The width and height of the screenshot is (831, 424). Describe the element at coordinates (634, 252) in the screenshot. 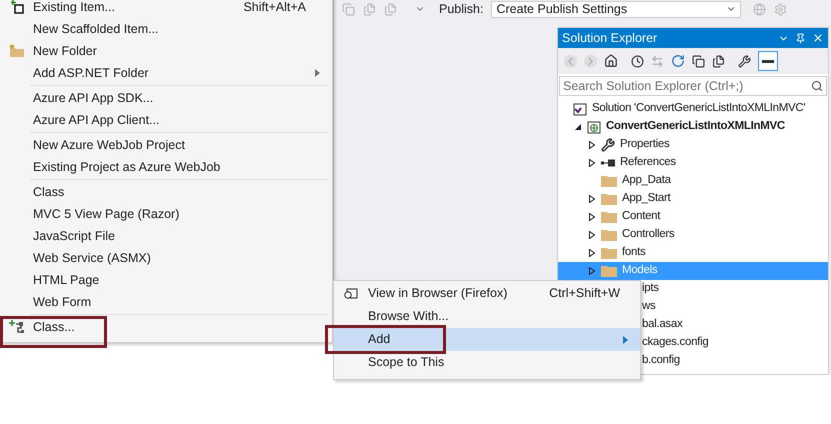

I see `tree-item-label: fonts` at that location.